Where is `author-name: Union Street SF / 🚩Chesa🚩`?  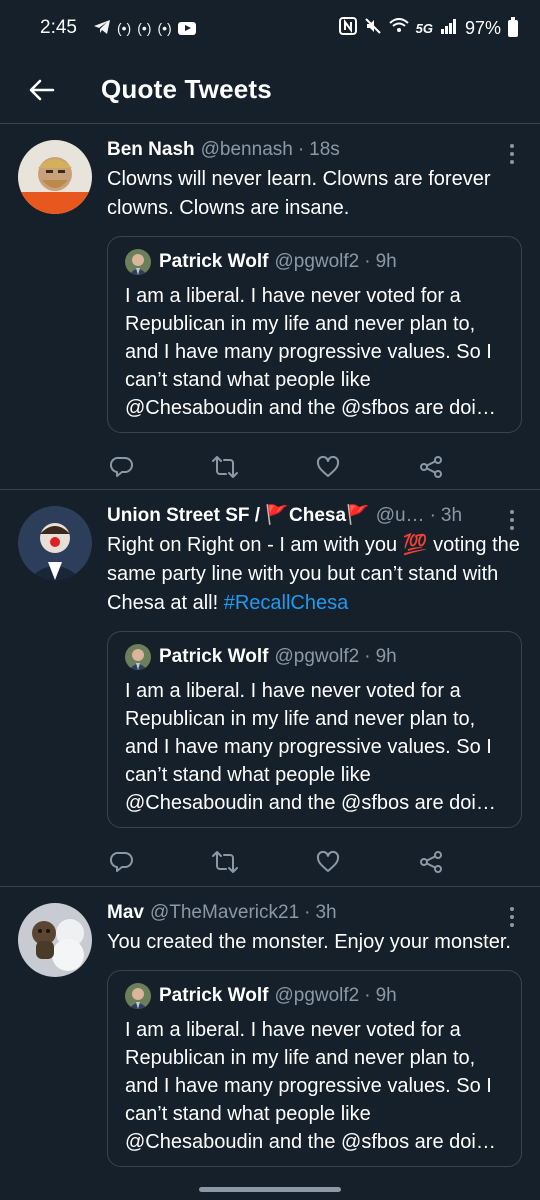
author-name: Union Street SF / 🚩Chesa🚩 is located at coordinates (238, 516).